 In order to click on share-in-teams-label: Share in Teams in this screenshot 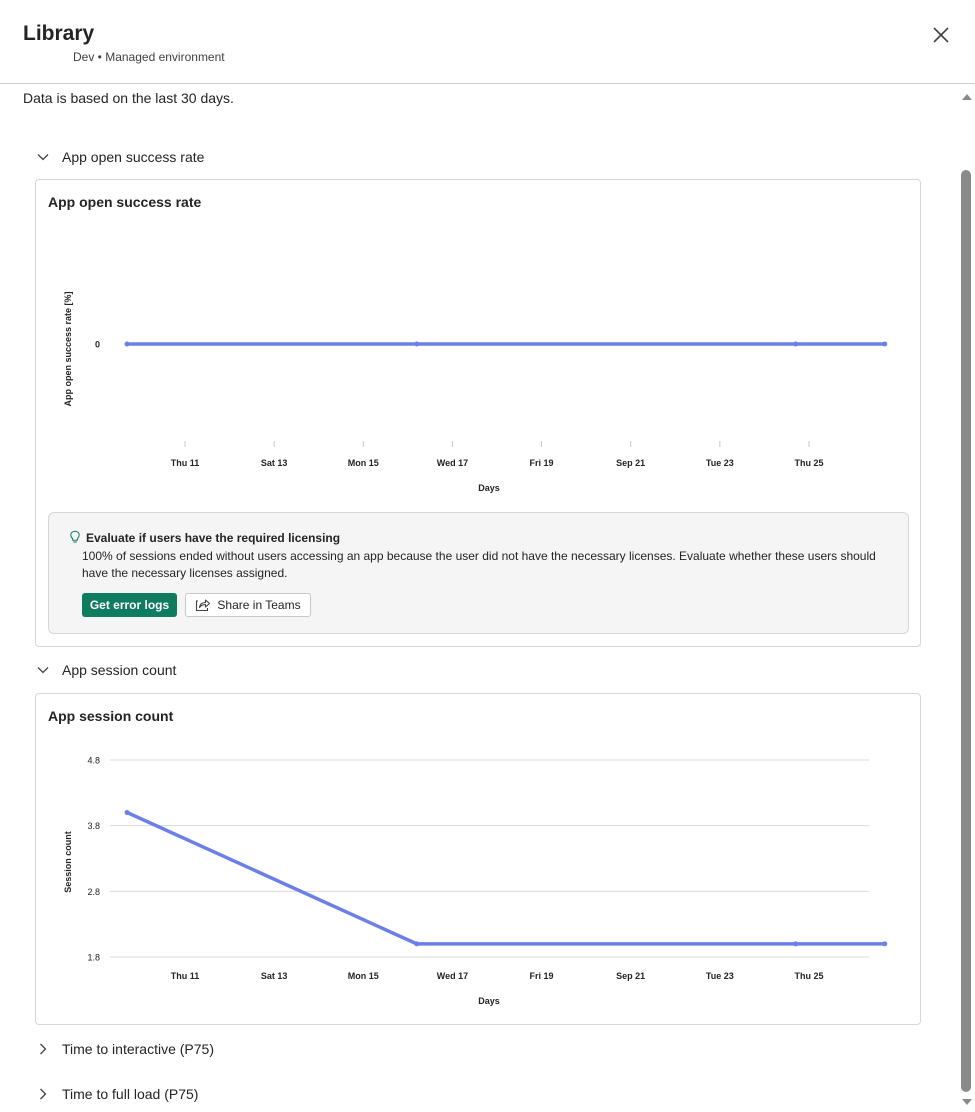, I will do `click(259, 605)`.